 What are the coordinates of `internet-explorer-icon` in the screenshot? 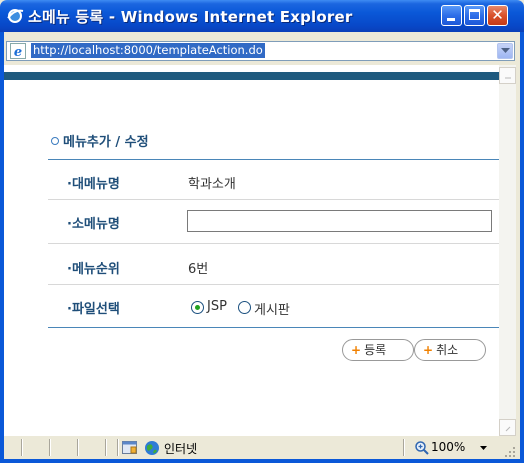 It's located at (15, 16).